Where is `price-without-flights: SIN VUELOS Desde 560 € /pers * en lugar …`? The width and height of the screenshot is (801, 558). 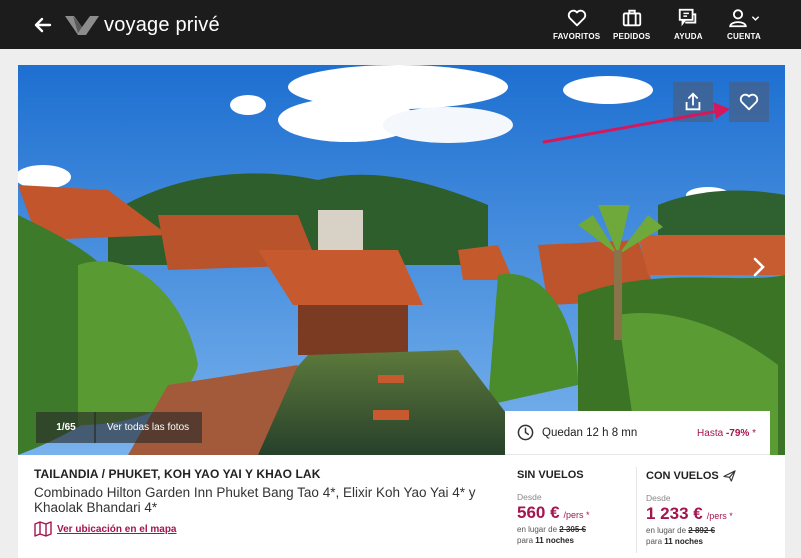 price-without-flights: SIN VUELOS Desde 560 € /pers * en lugar … is located at coordinates (553, 507).